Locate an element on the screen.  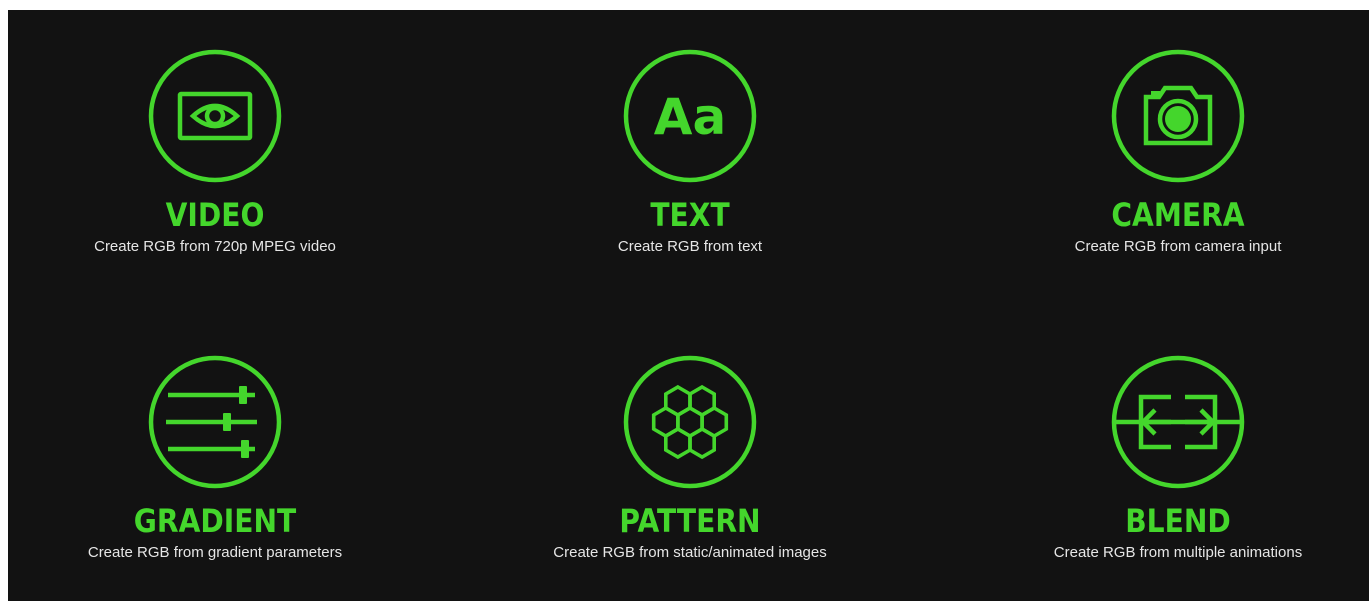
feature-text: Aa TEXT Create RGB from text is located at coordinates (690, 152).